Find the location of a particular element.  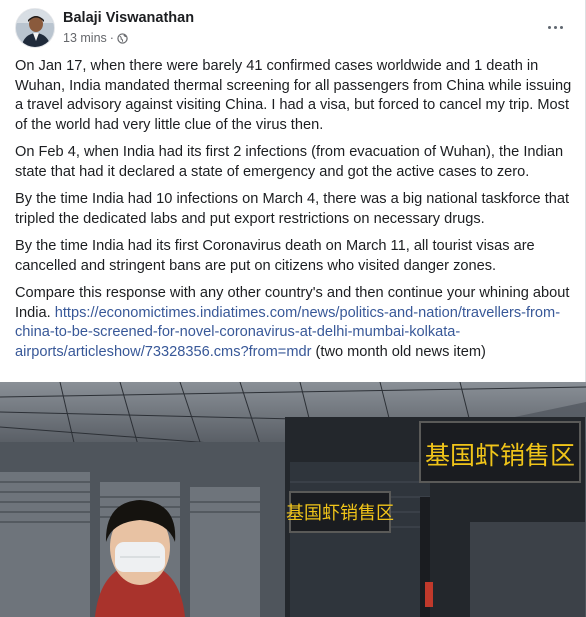

avatar is located at coordinates (35, 28).